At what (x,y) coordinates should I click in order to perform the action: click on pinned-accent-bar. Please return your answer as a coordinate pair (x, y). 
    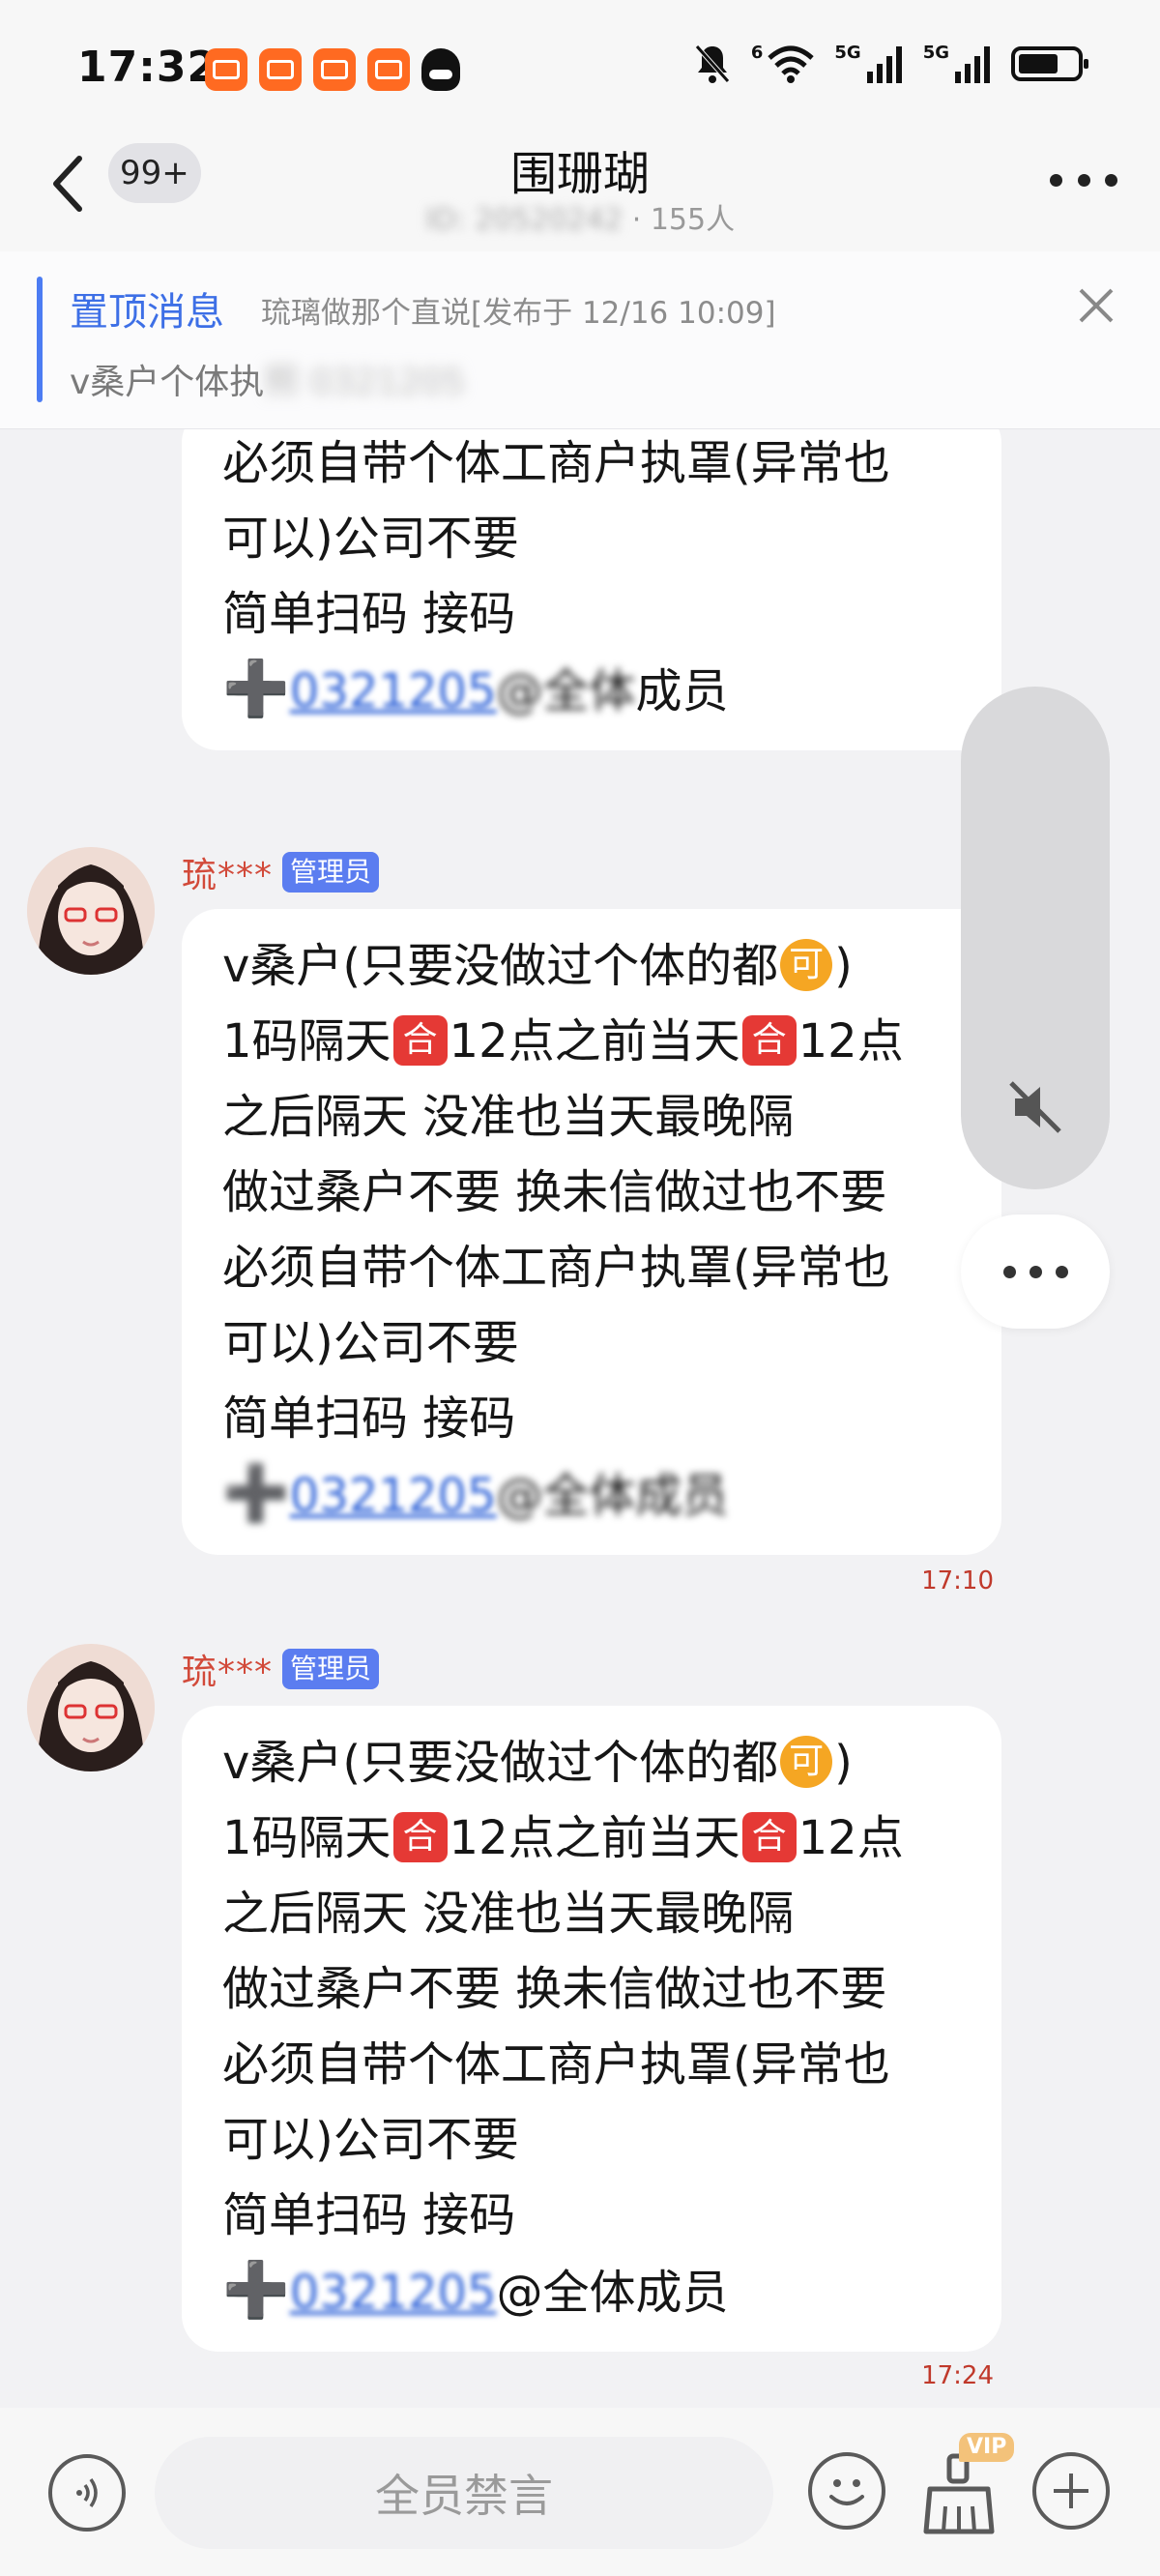
    Looking at the image, I should click on (40, 339).